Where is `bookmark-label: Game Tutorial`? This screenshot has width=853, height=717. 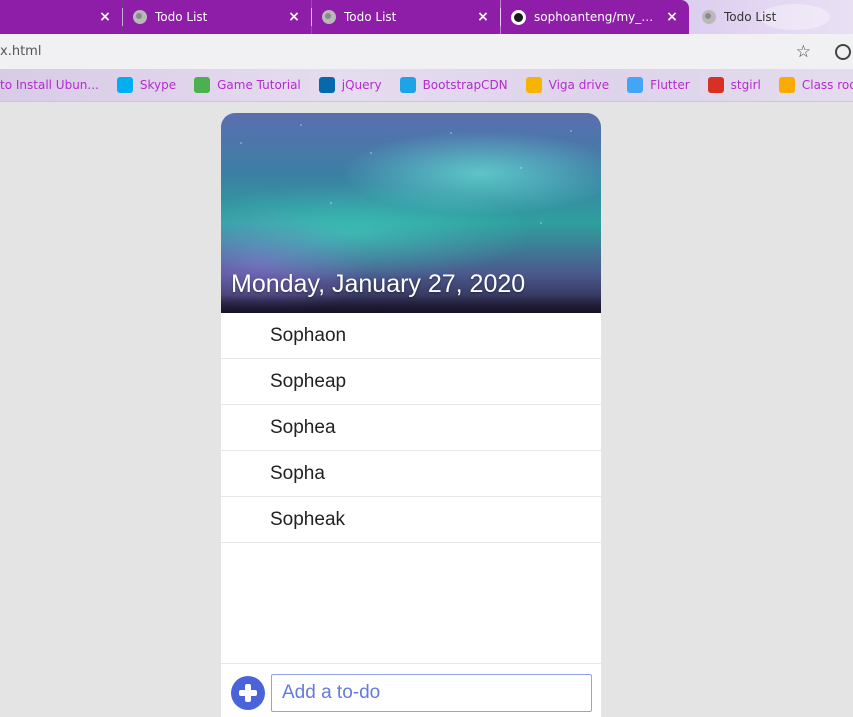
bookmark-label: Game Tutorial is located at coordinates (259, 85).